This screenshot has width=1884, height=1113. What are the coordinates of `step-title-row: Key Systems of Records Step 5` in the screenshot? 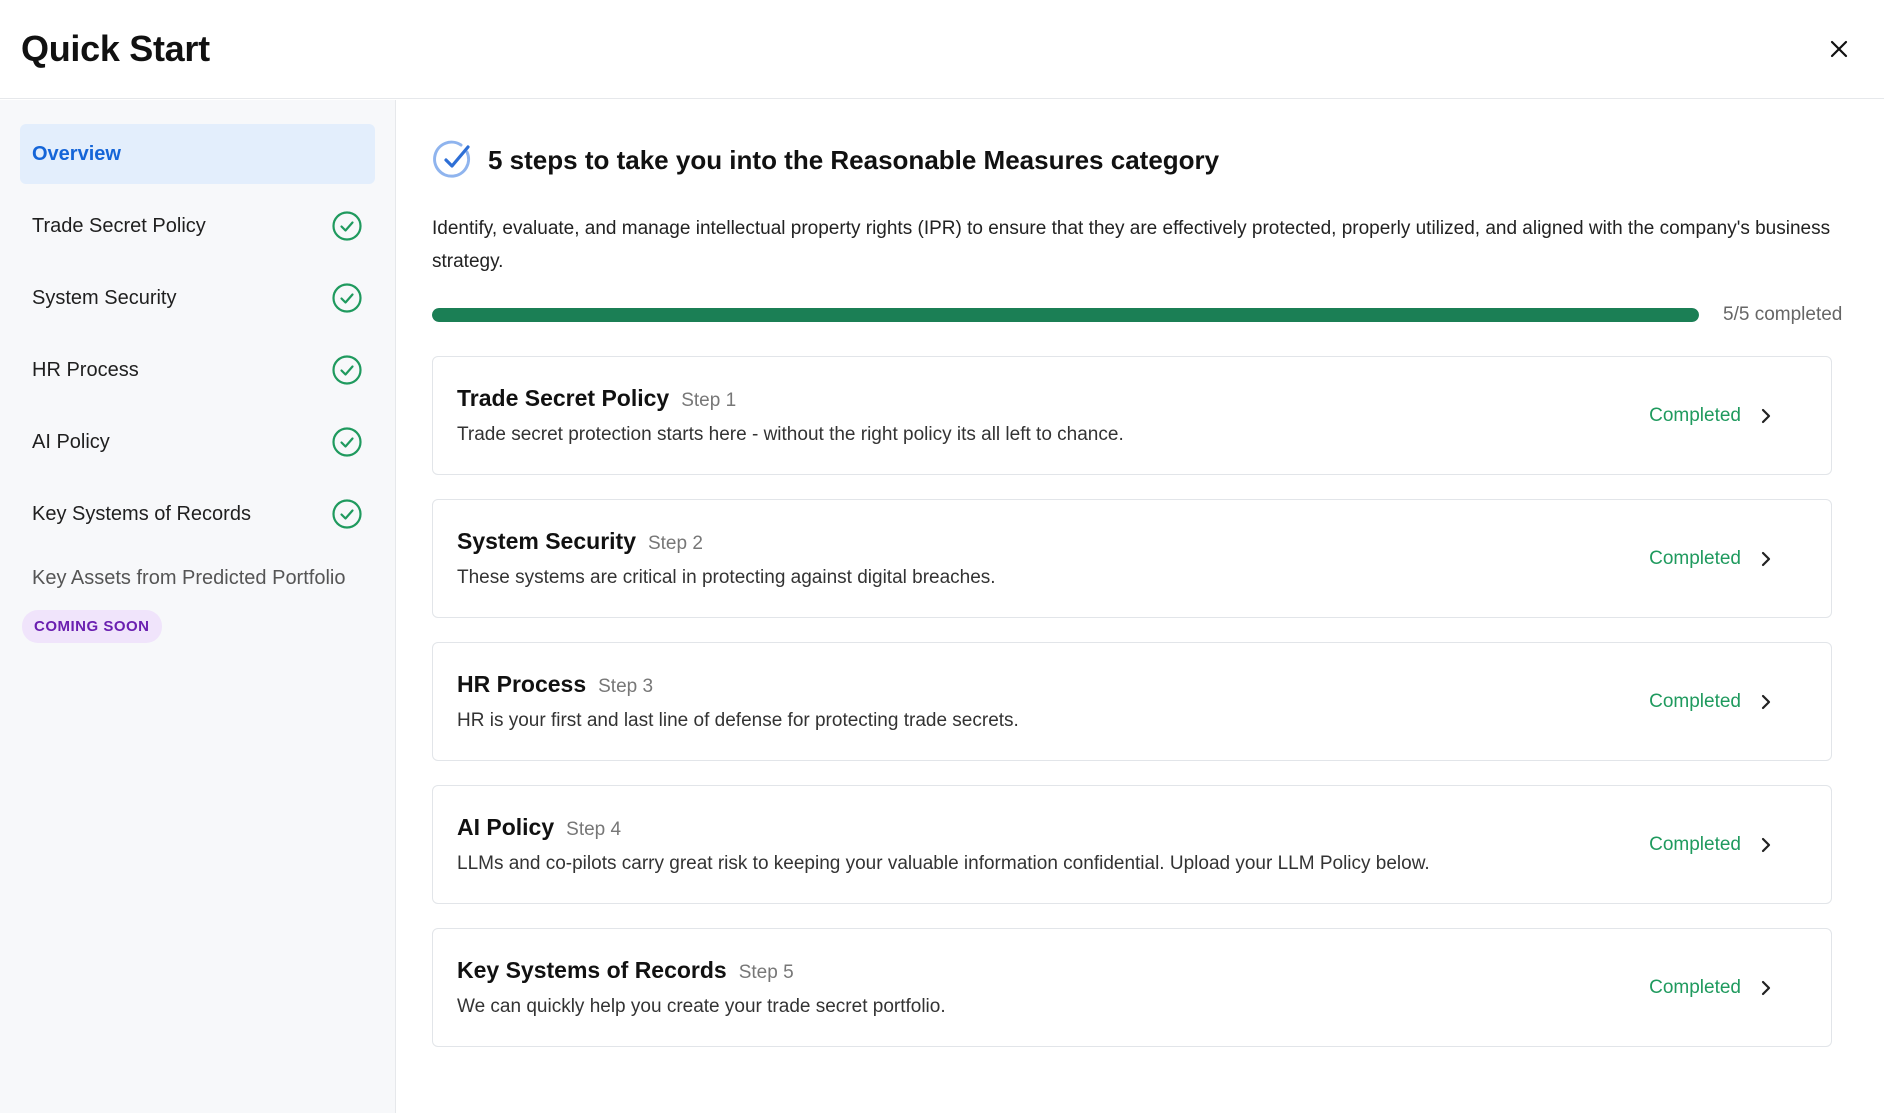 It's located at (701, 970).